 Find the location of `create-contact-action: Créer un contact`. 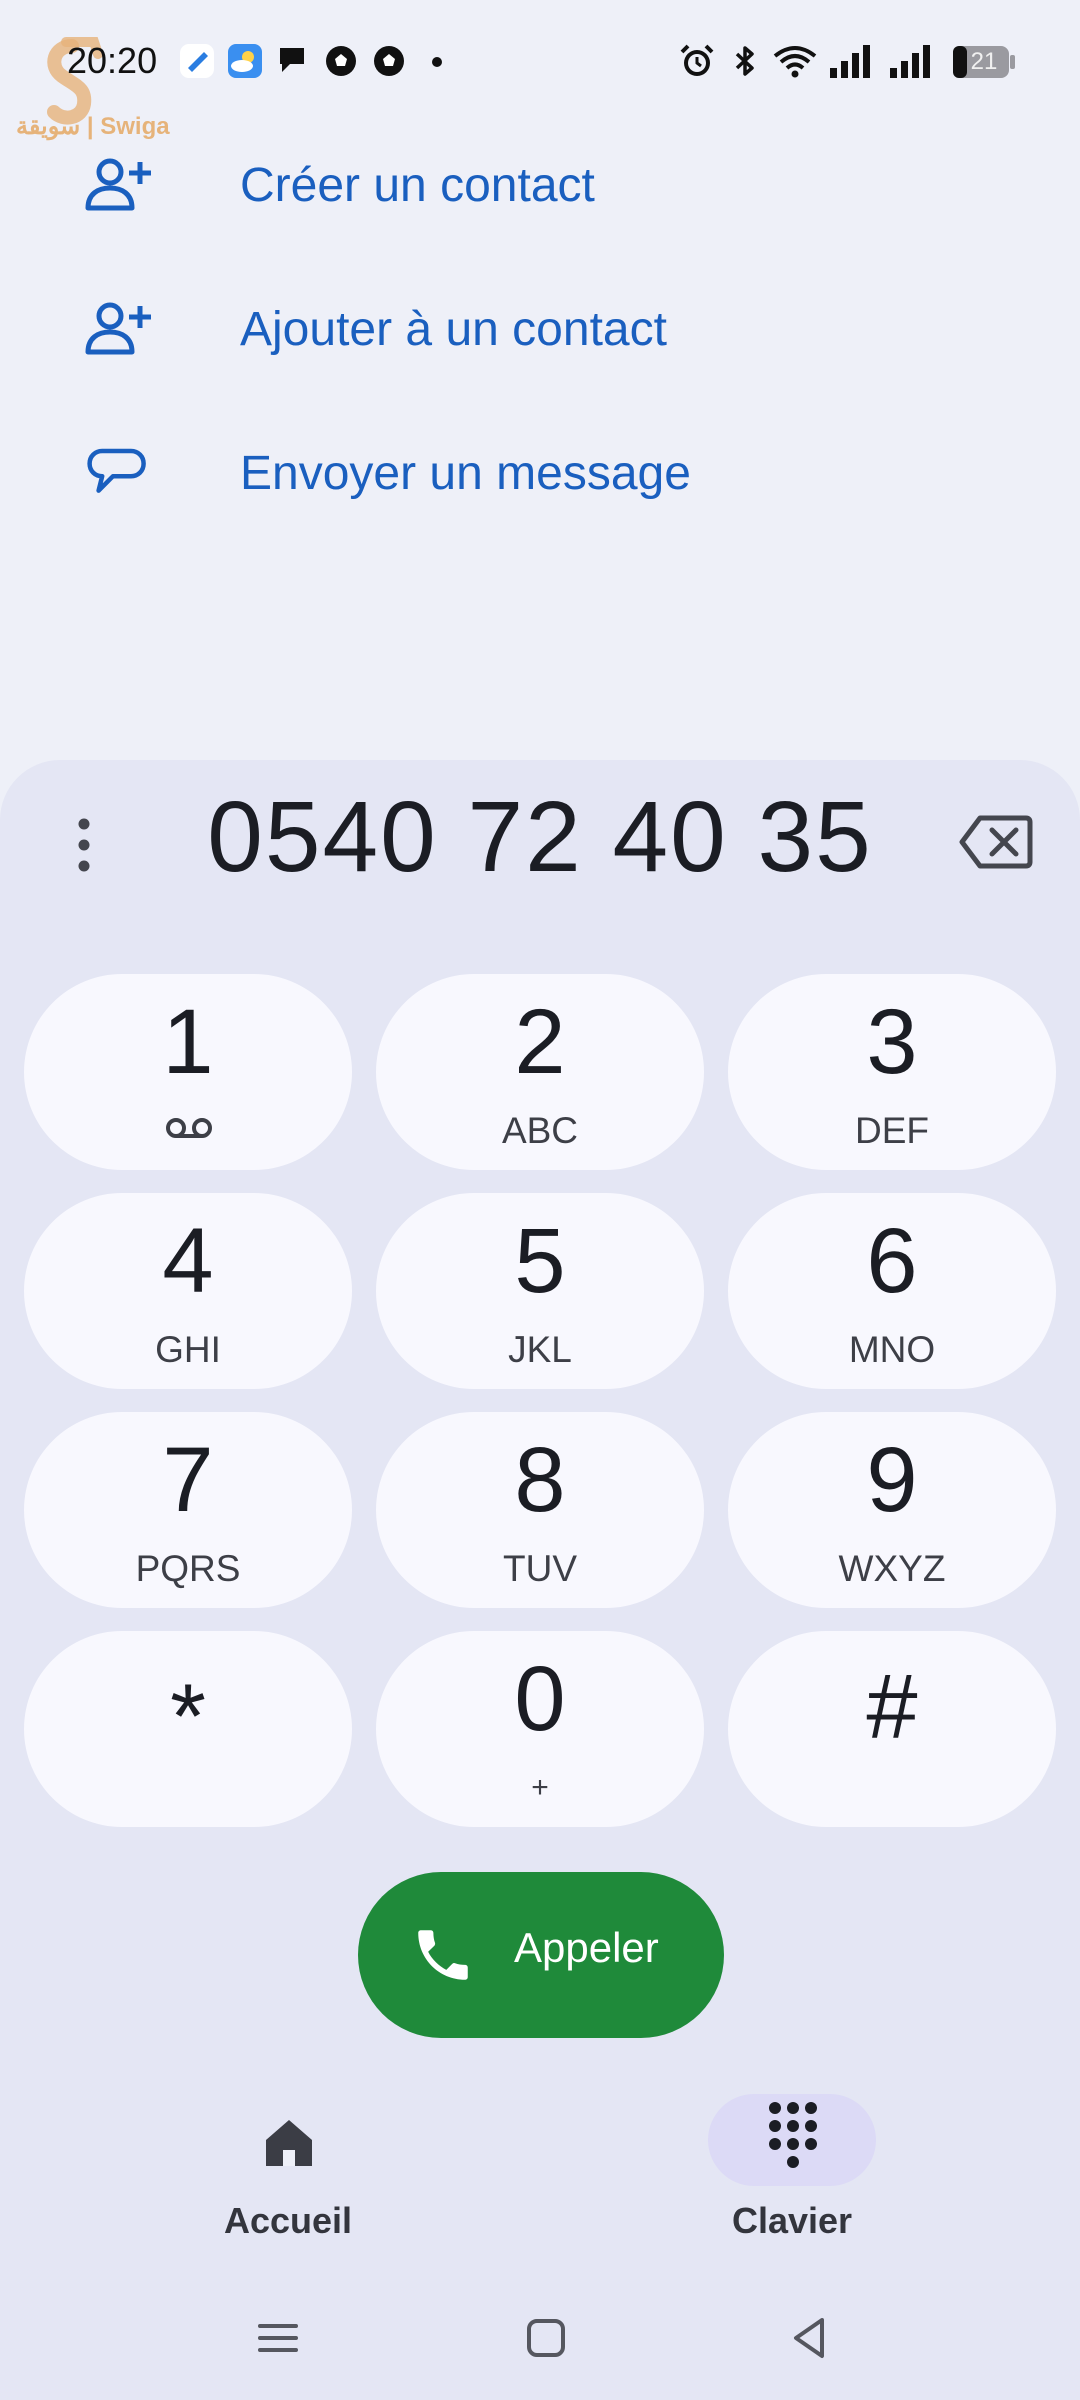

create-contact-action: Créer un contact is located at coordinates (540, 183).